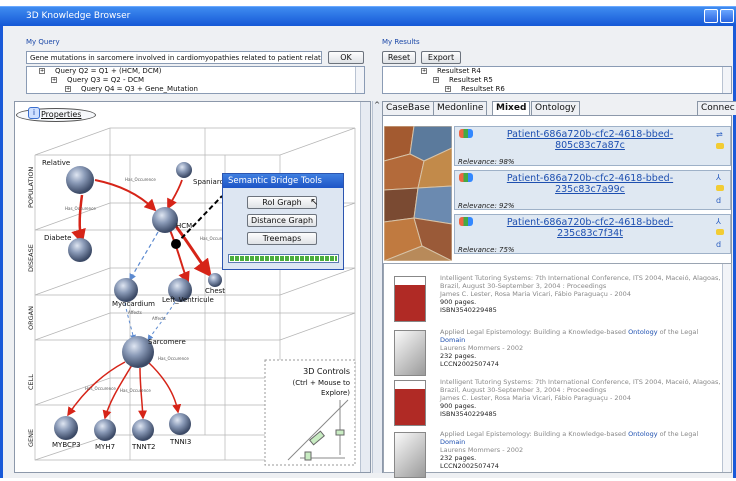  Describe the element at coordinates (215, 291) in the screenshot. I see `node-label: Chest` at that location.